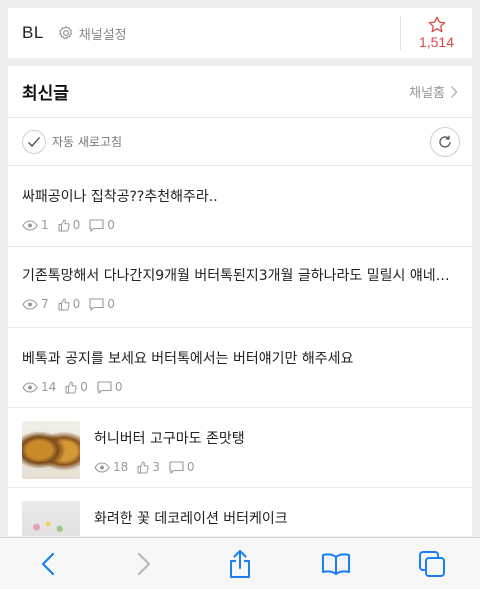 This screenshot has width=480, height=589. I want to click on favorite-button: 1,514, so click(436, 33).